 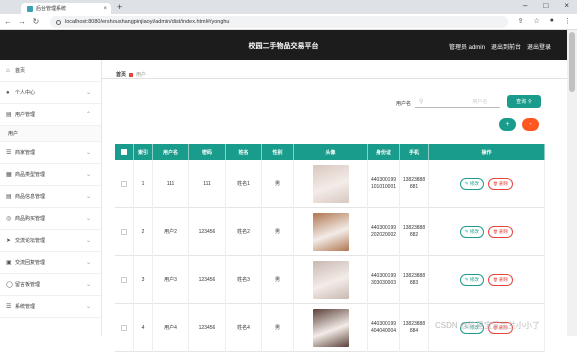 What do you see at coordinates (384, 152) in the screenshot?
I see `column-header: 身份证` at bounding box center [384, 152].